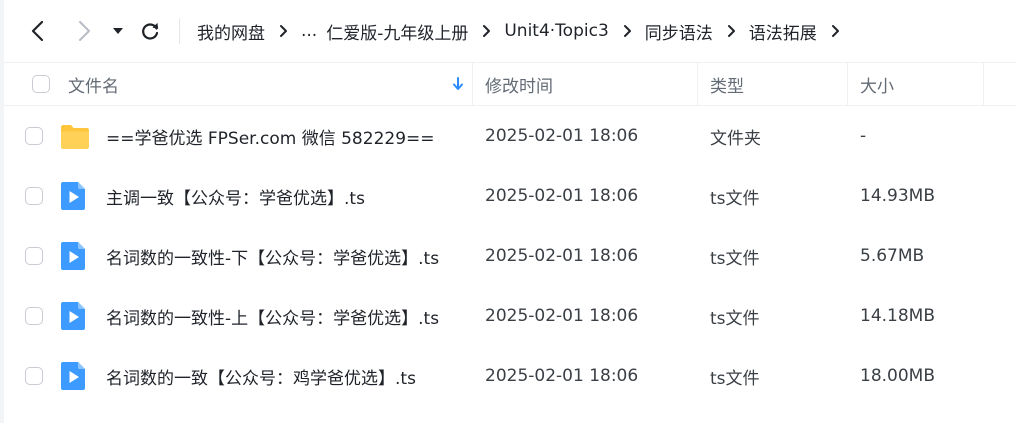 The width and height of the screenshot is (1016, 423). Describe the element at coordinates (727, 84) in the screenshot. I see `column-header-type: 类型` at that location.